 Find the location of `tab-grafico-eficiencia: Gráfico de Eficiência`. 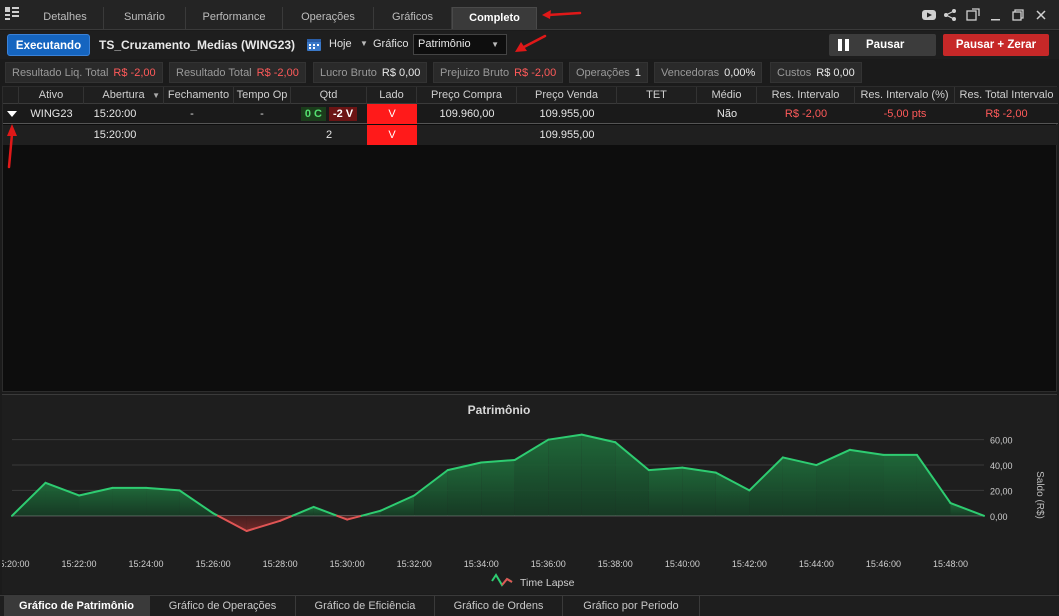

tab-grafico-eficiencia: Gráfico de Eficiência is located at coordinates (365, 606).